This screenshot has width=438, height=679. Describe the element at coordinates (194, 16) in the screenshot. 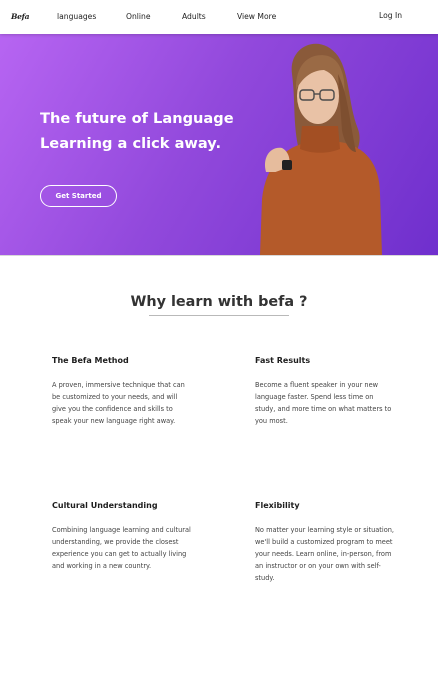

I see `nav-link-adults: Adults` at that location.